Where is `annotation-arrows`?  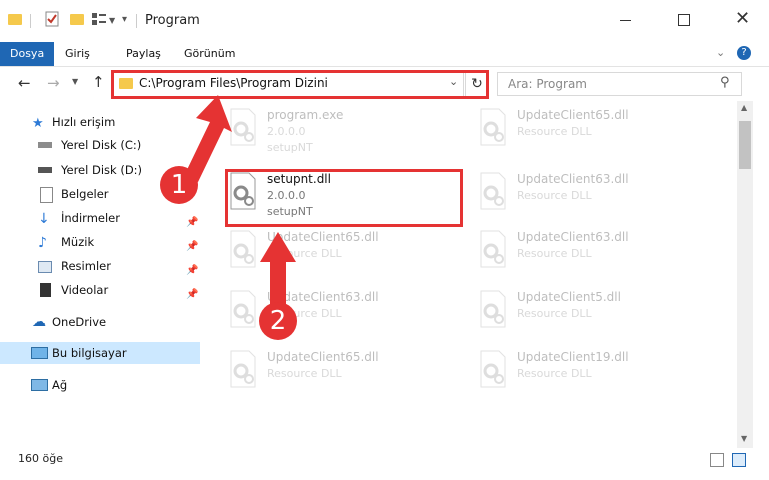
annotation-arrows is located at coordinates (240, 200).